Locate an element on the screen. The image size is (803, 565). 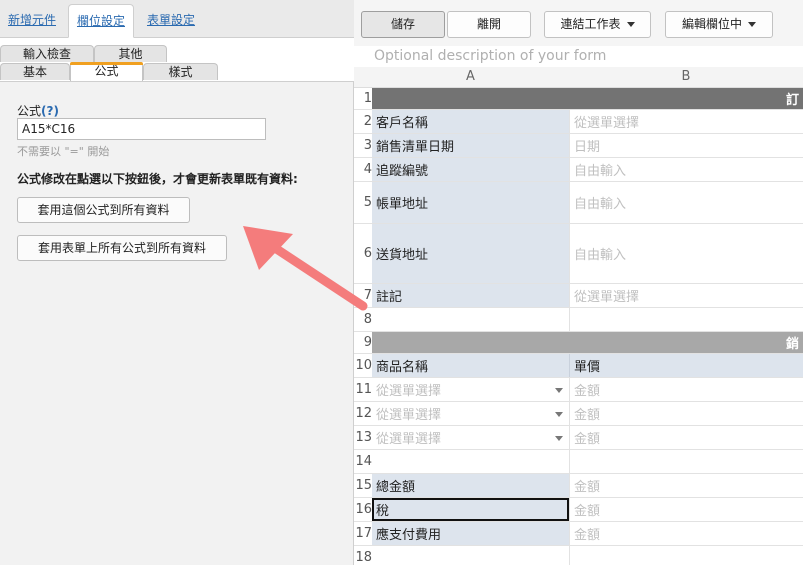
column-header: A B is located at coordinates (578, 77).